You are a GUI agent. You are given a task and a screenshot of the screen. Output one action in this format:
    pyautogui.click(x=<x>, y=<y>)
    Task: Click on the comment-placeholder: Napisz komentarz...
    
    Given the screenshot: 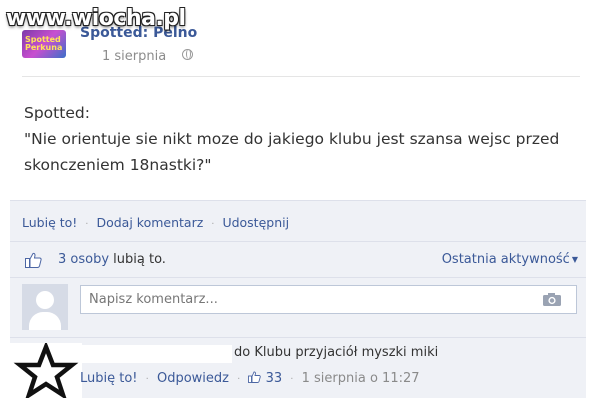 What is the action you would take?
    pyautogui.click(x=153, y=299)
    